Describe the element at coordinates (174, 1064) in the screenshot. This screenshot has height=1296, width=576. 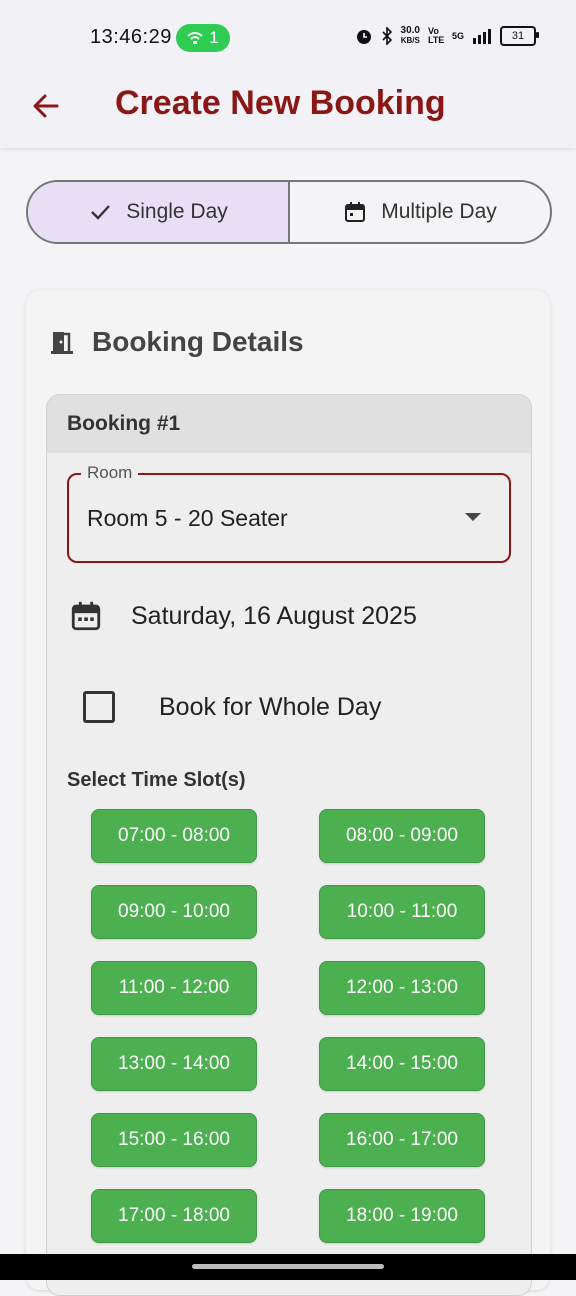
I see `time-slot-button: 13:00 - 14:00` at that location.